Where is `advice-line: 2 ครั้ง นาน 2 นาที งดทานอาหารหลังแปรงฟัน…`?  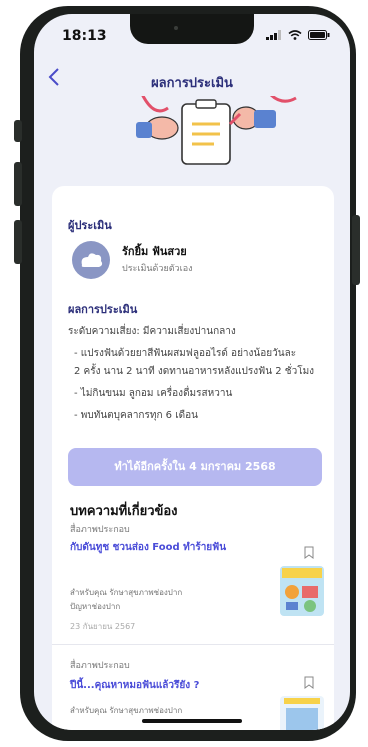 advice-line: 2 ครั้ง นาน 2 นาที งดทานอาหารหลังแปรงฟัน… is located at coordinates (194, 371).